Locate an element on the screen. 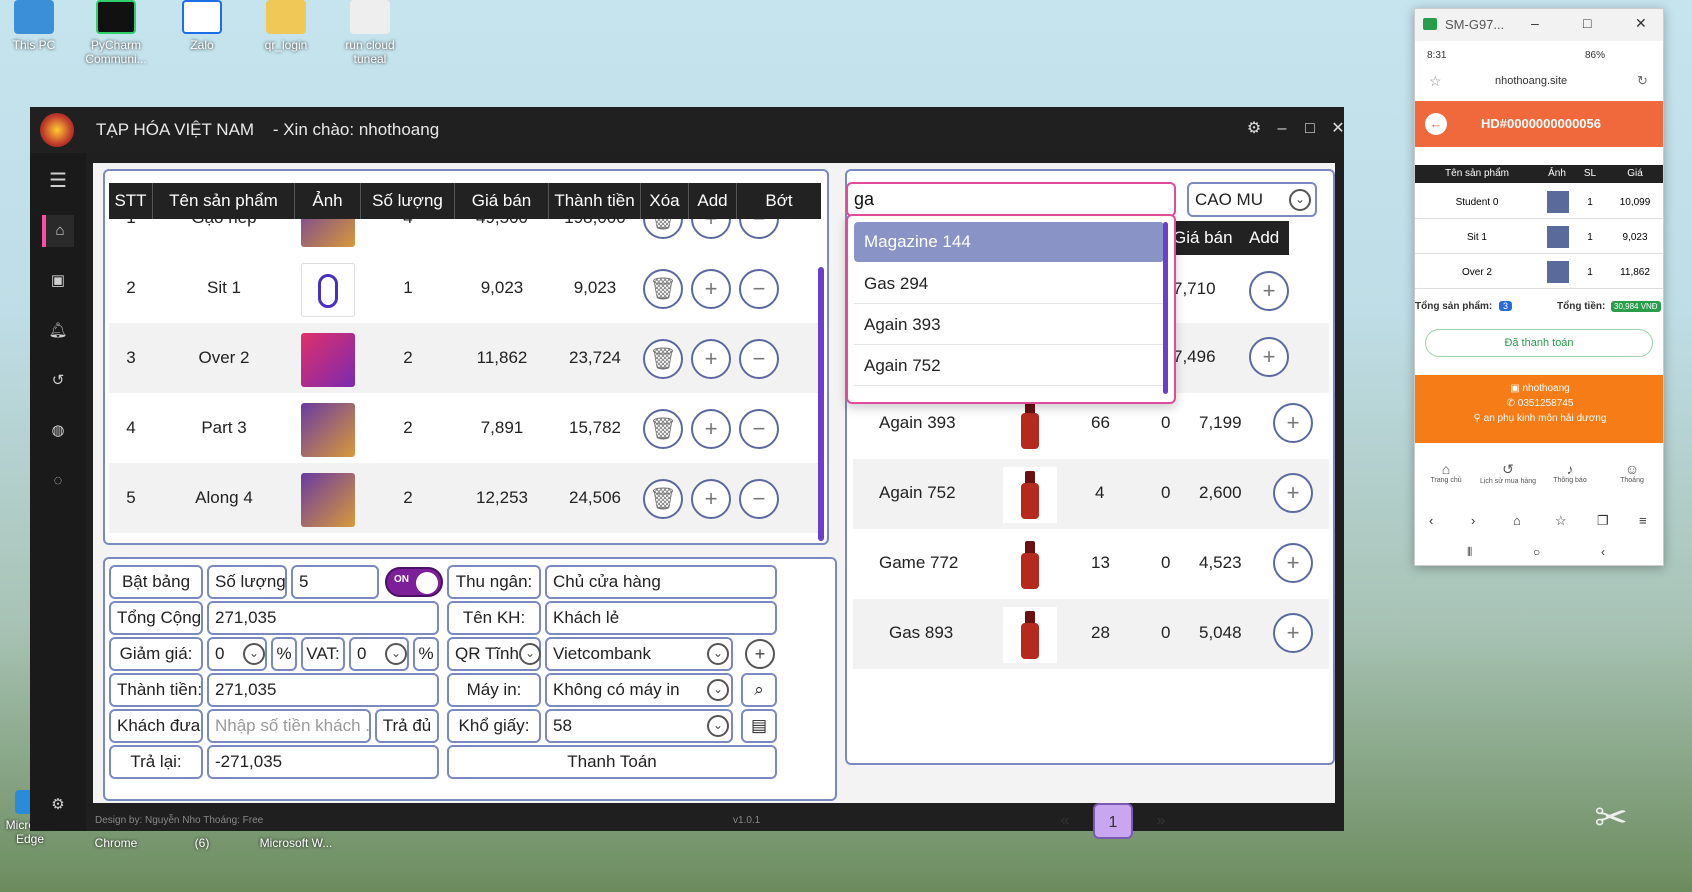 This screenshot has height=892, width=1692. product-price: 7,199 is located at coordinates (1220, 422).